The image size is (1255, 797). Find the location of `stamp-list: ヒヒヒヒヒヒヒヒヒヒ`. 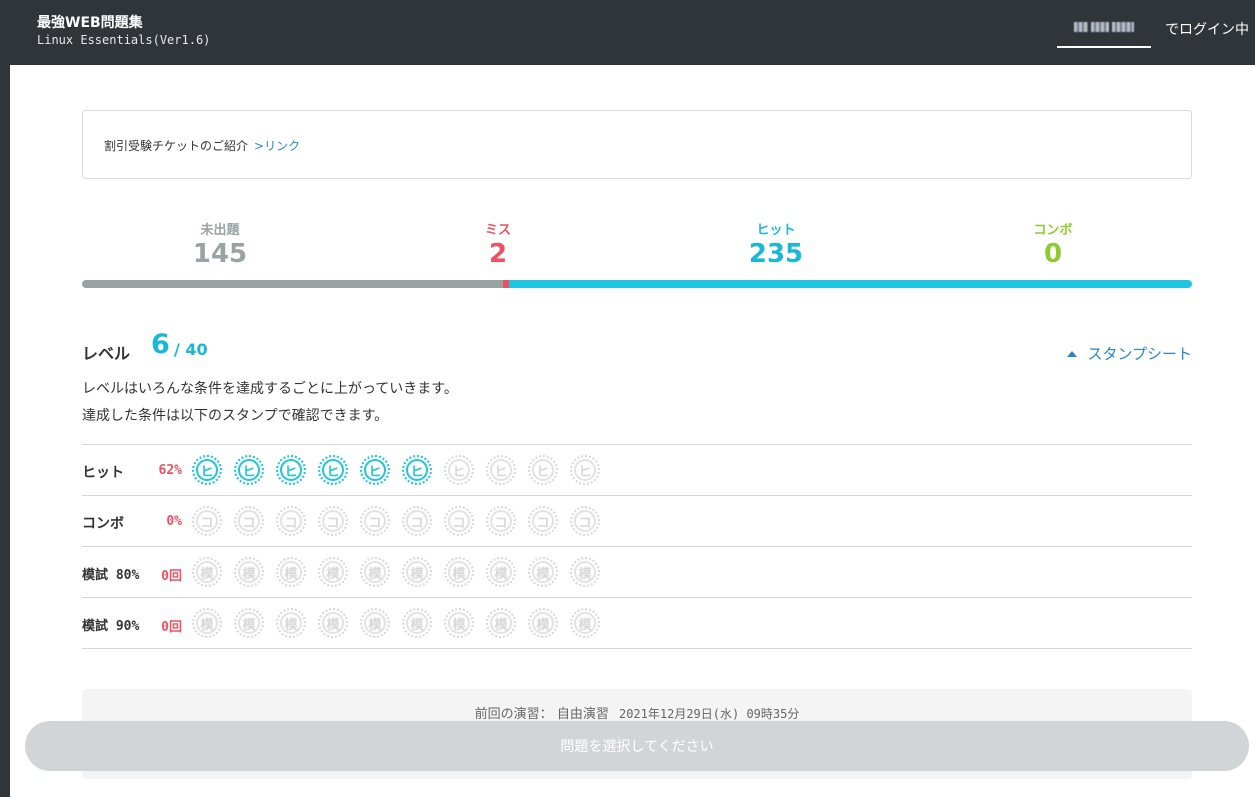

stamp-list: ヒヒヒヒヒヒヒヒヒヒ is located at coordinates (396, 470).